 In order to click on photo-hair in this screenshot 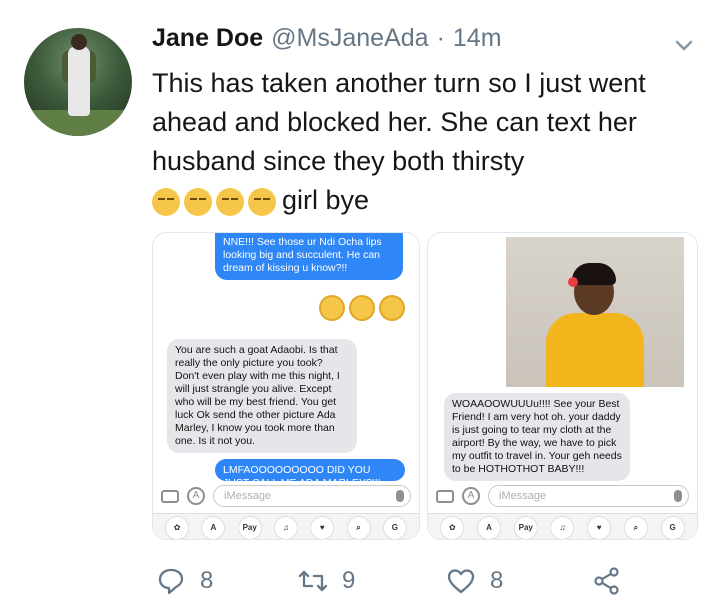, I will do `click(594, 274)`.